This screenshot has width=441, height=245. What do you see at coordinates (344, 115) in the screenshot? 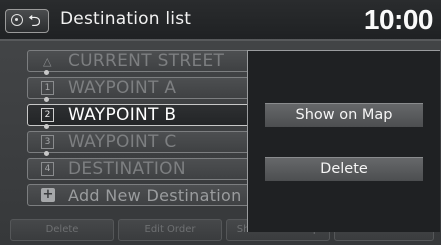
I see `show-on-map-button: Show on Map` at bounding box center [344, 115].